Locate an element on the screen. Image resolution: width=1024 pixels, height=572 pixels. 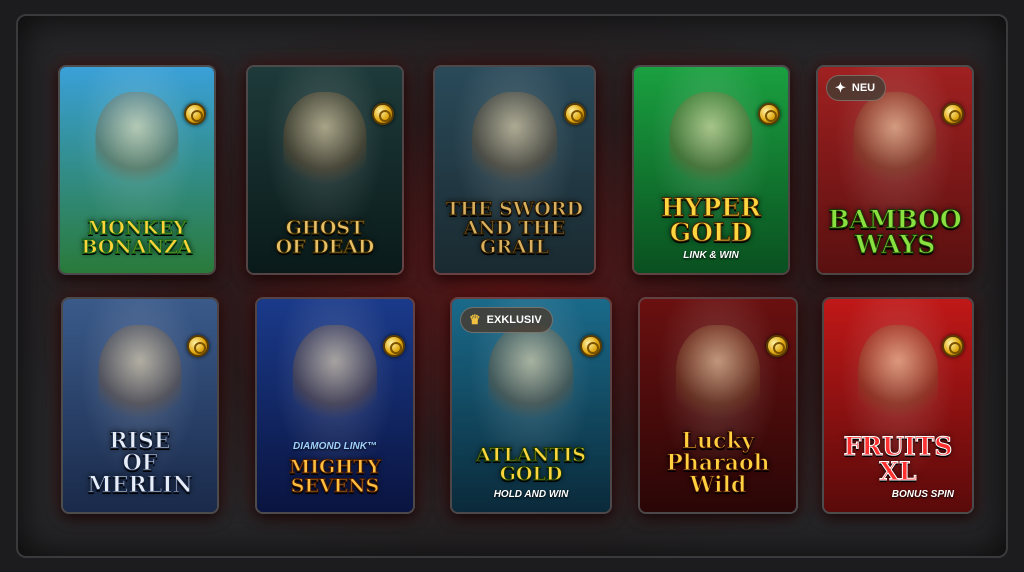
game-title: MIGHTY SEVENS is located at coordinates (335, 476).